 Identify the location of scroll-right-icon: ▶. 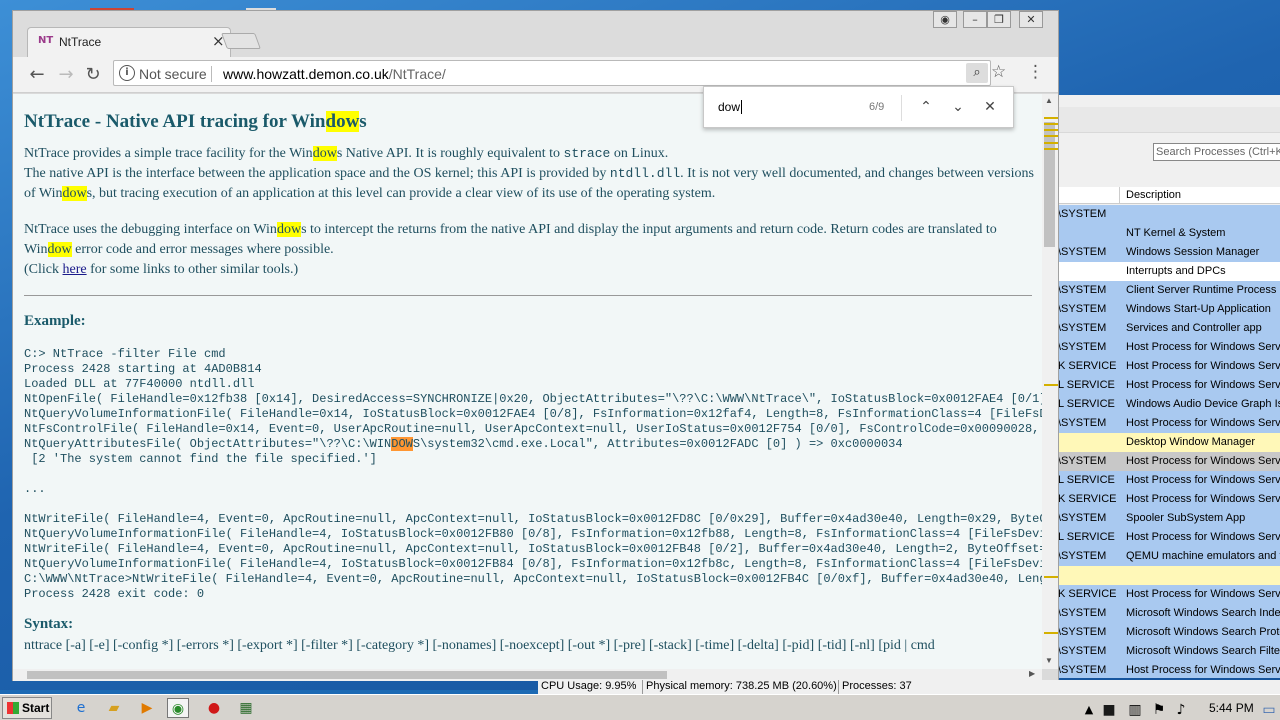
(1032, 673).